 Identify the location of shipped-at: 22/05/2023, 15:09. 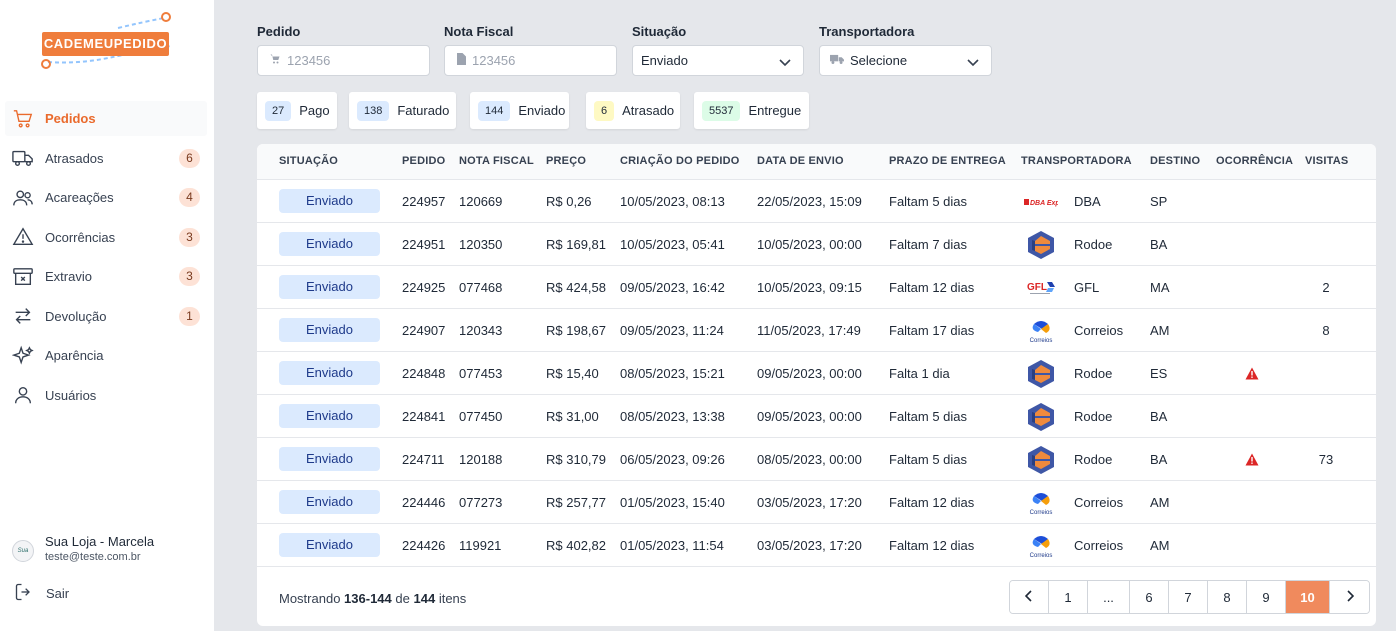
(809, 201).